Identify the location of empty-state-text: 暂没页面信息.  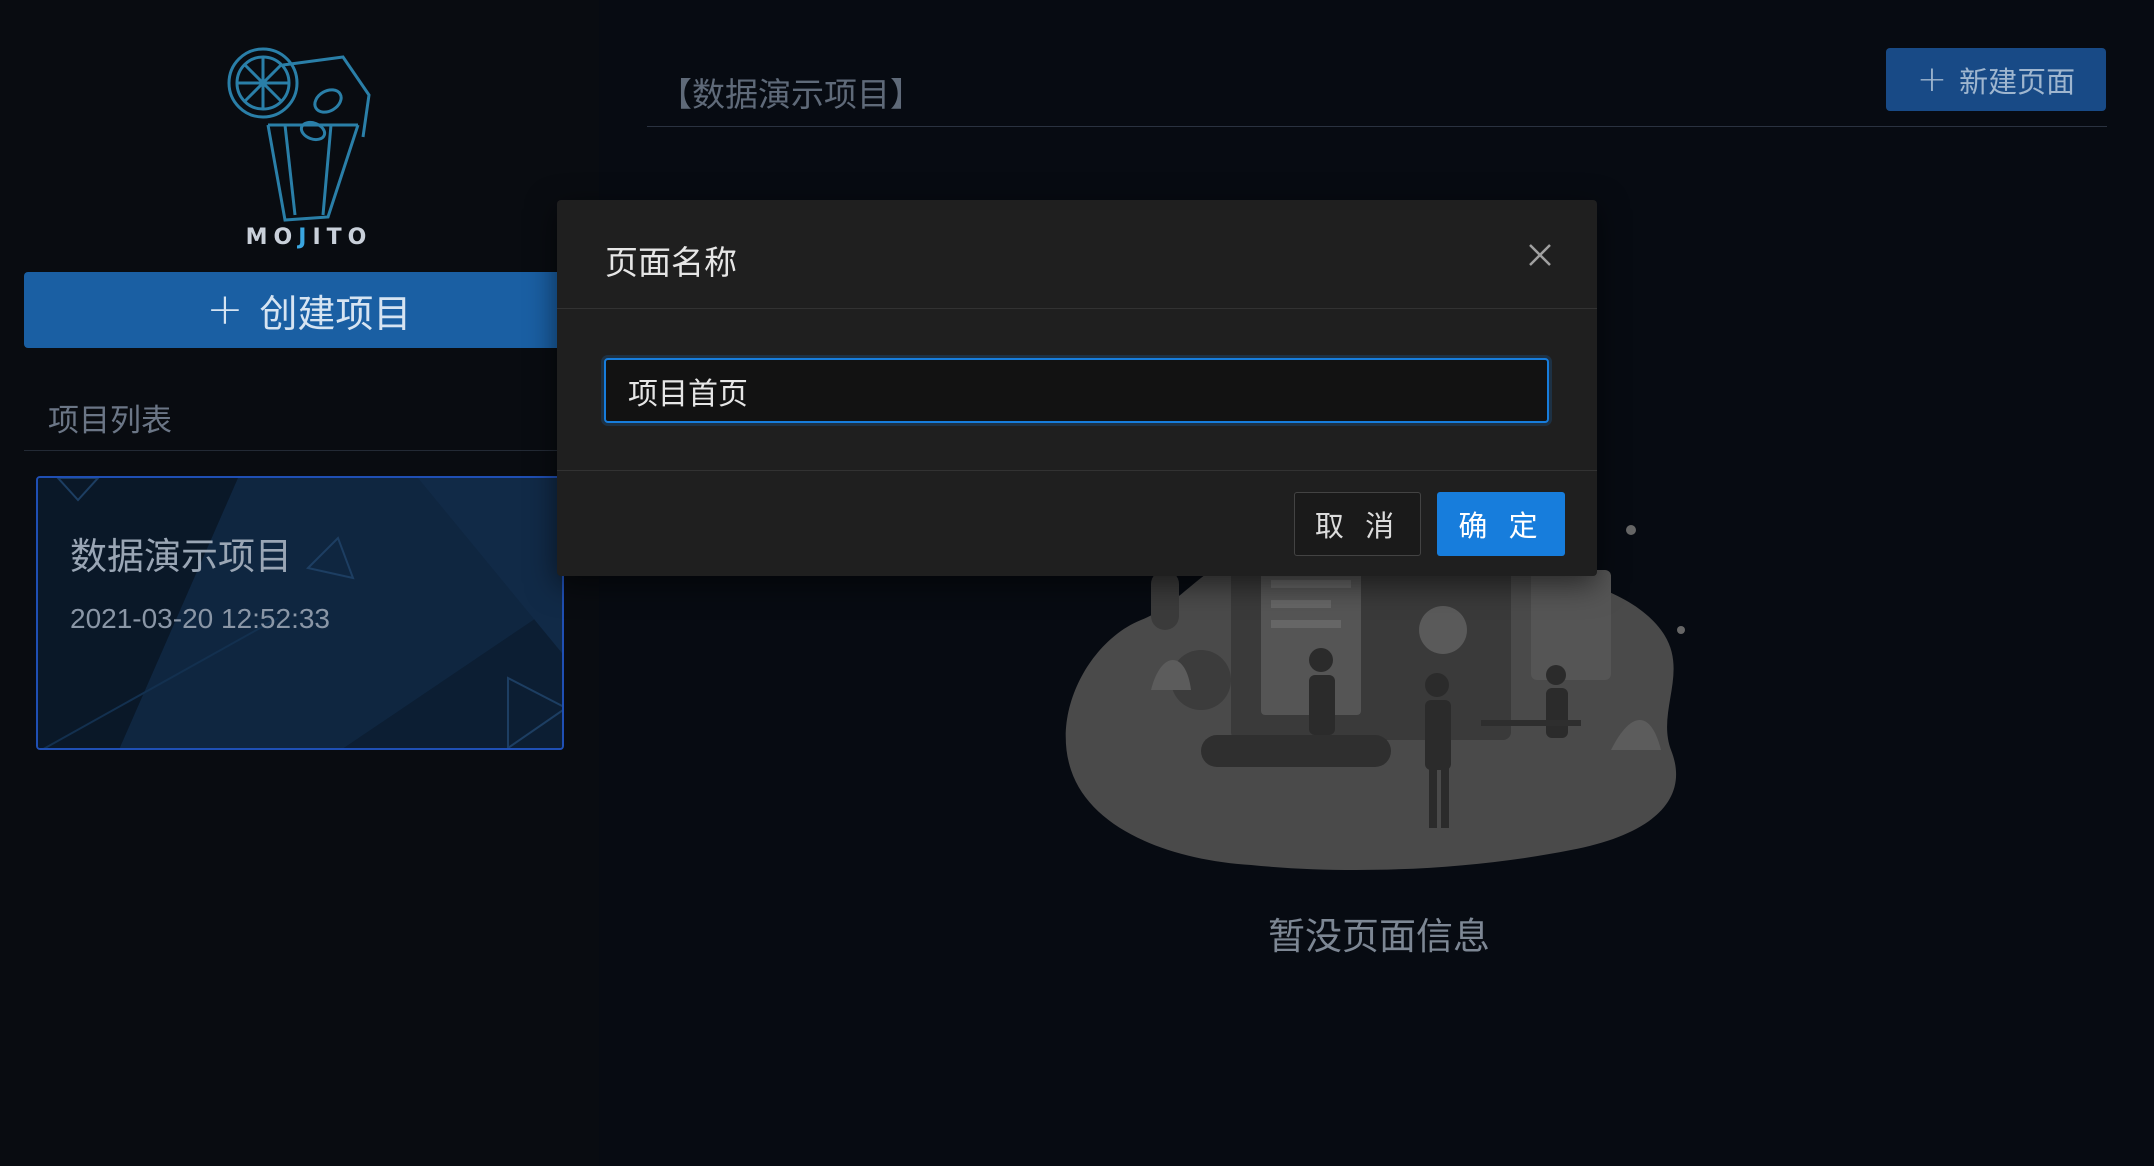
(1379, 936).